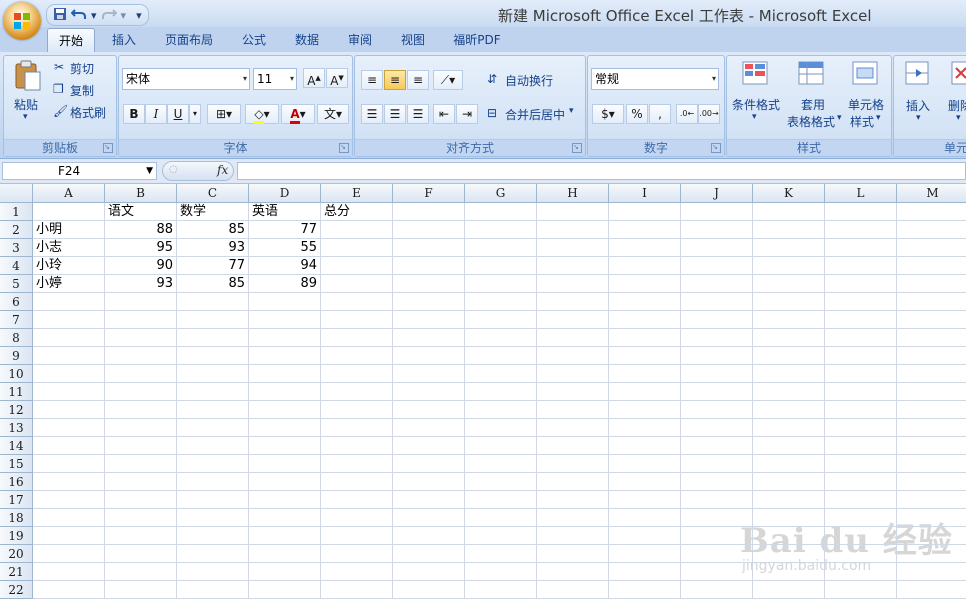 This screenshot has width=966, height=599. What do you see at coordinates (717, 284) in the screenshot?
I see `cell-J5` at bounding box center [717, 284].